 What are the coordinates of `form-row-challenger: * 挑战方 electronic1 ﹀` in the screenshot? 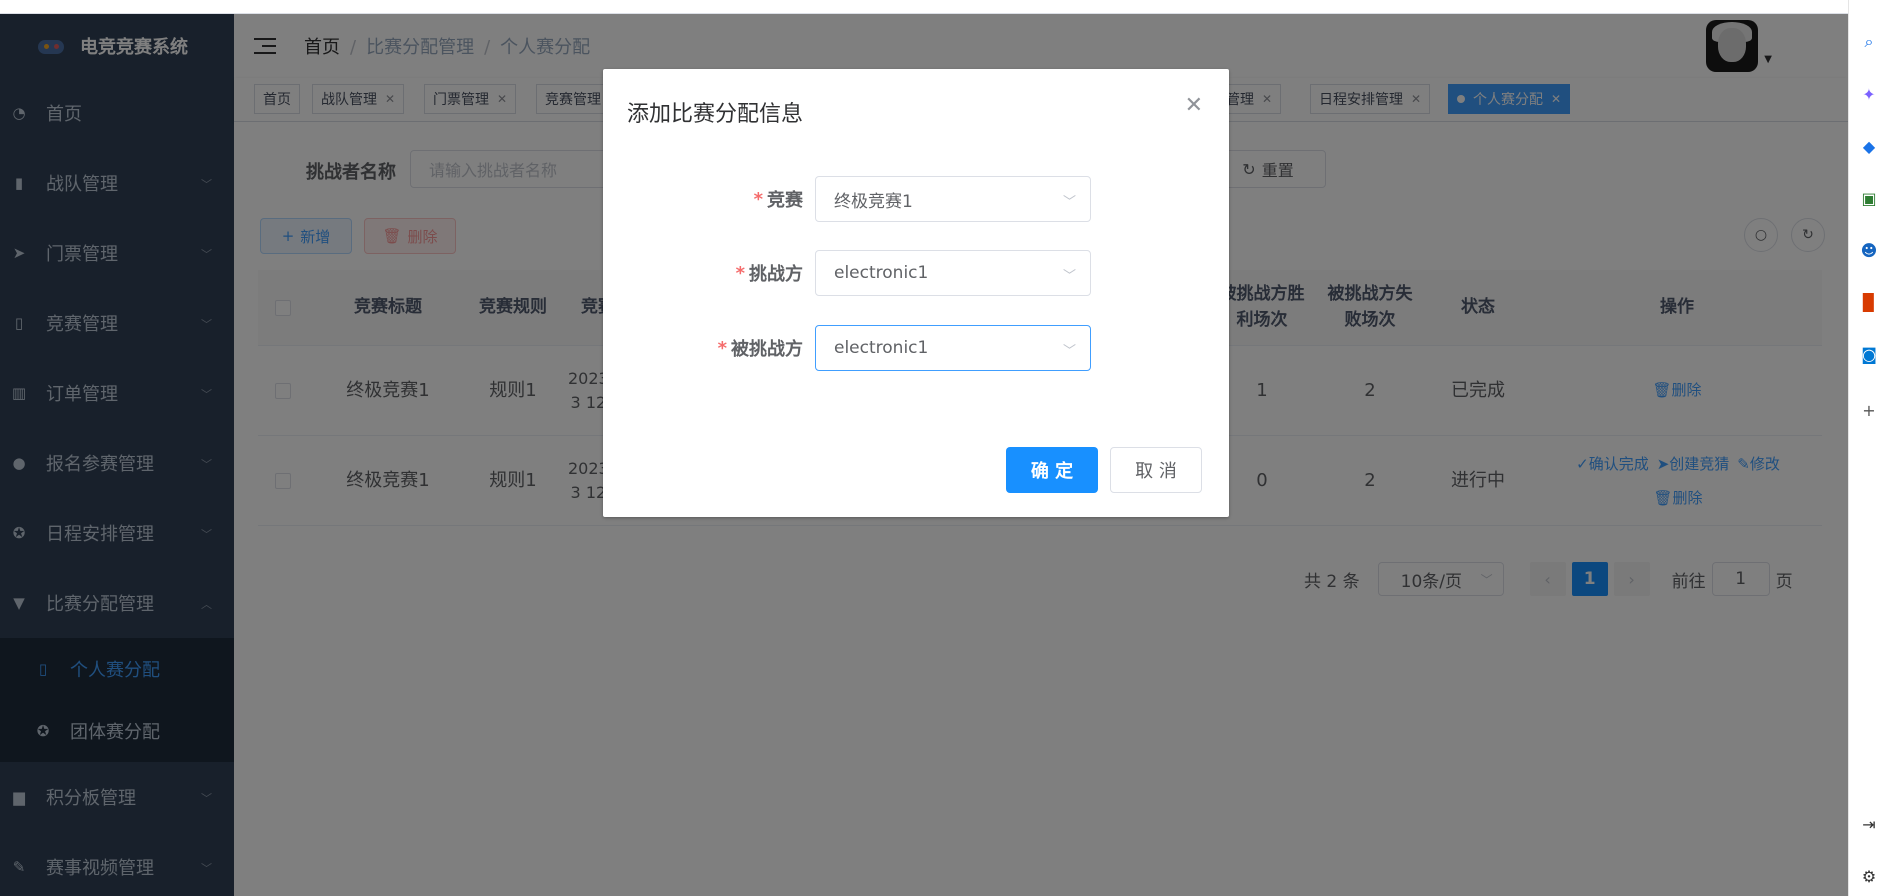 It's located at (916, 273).